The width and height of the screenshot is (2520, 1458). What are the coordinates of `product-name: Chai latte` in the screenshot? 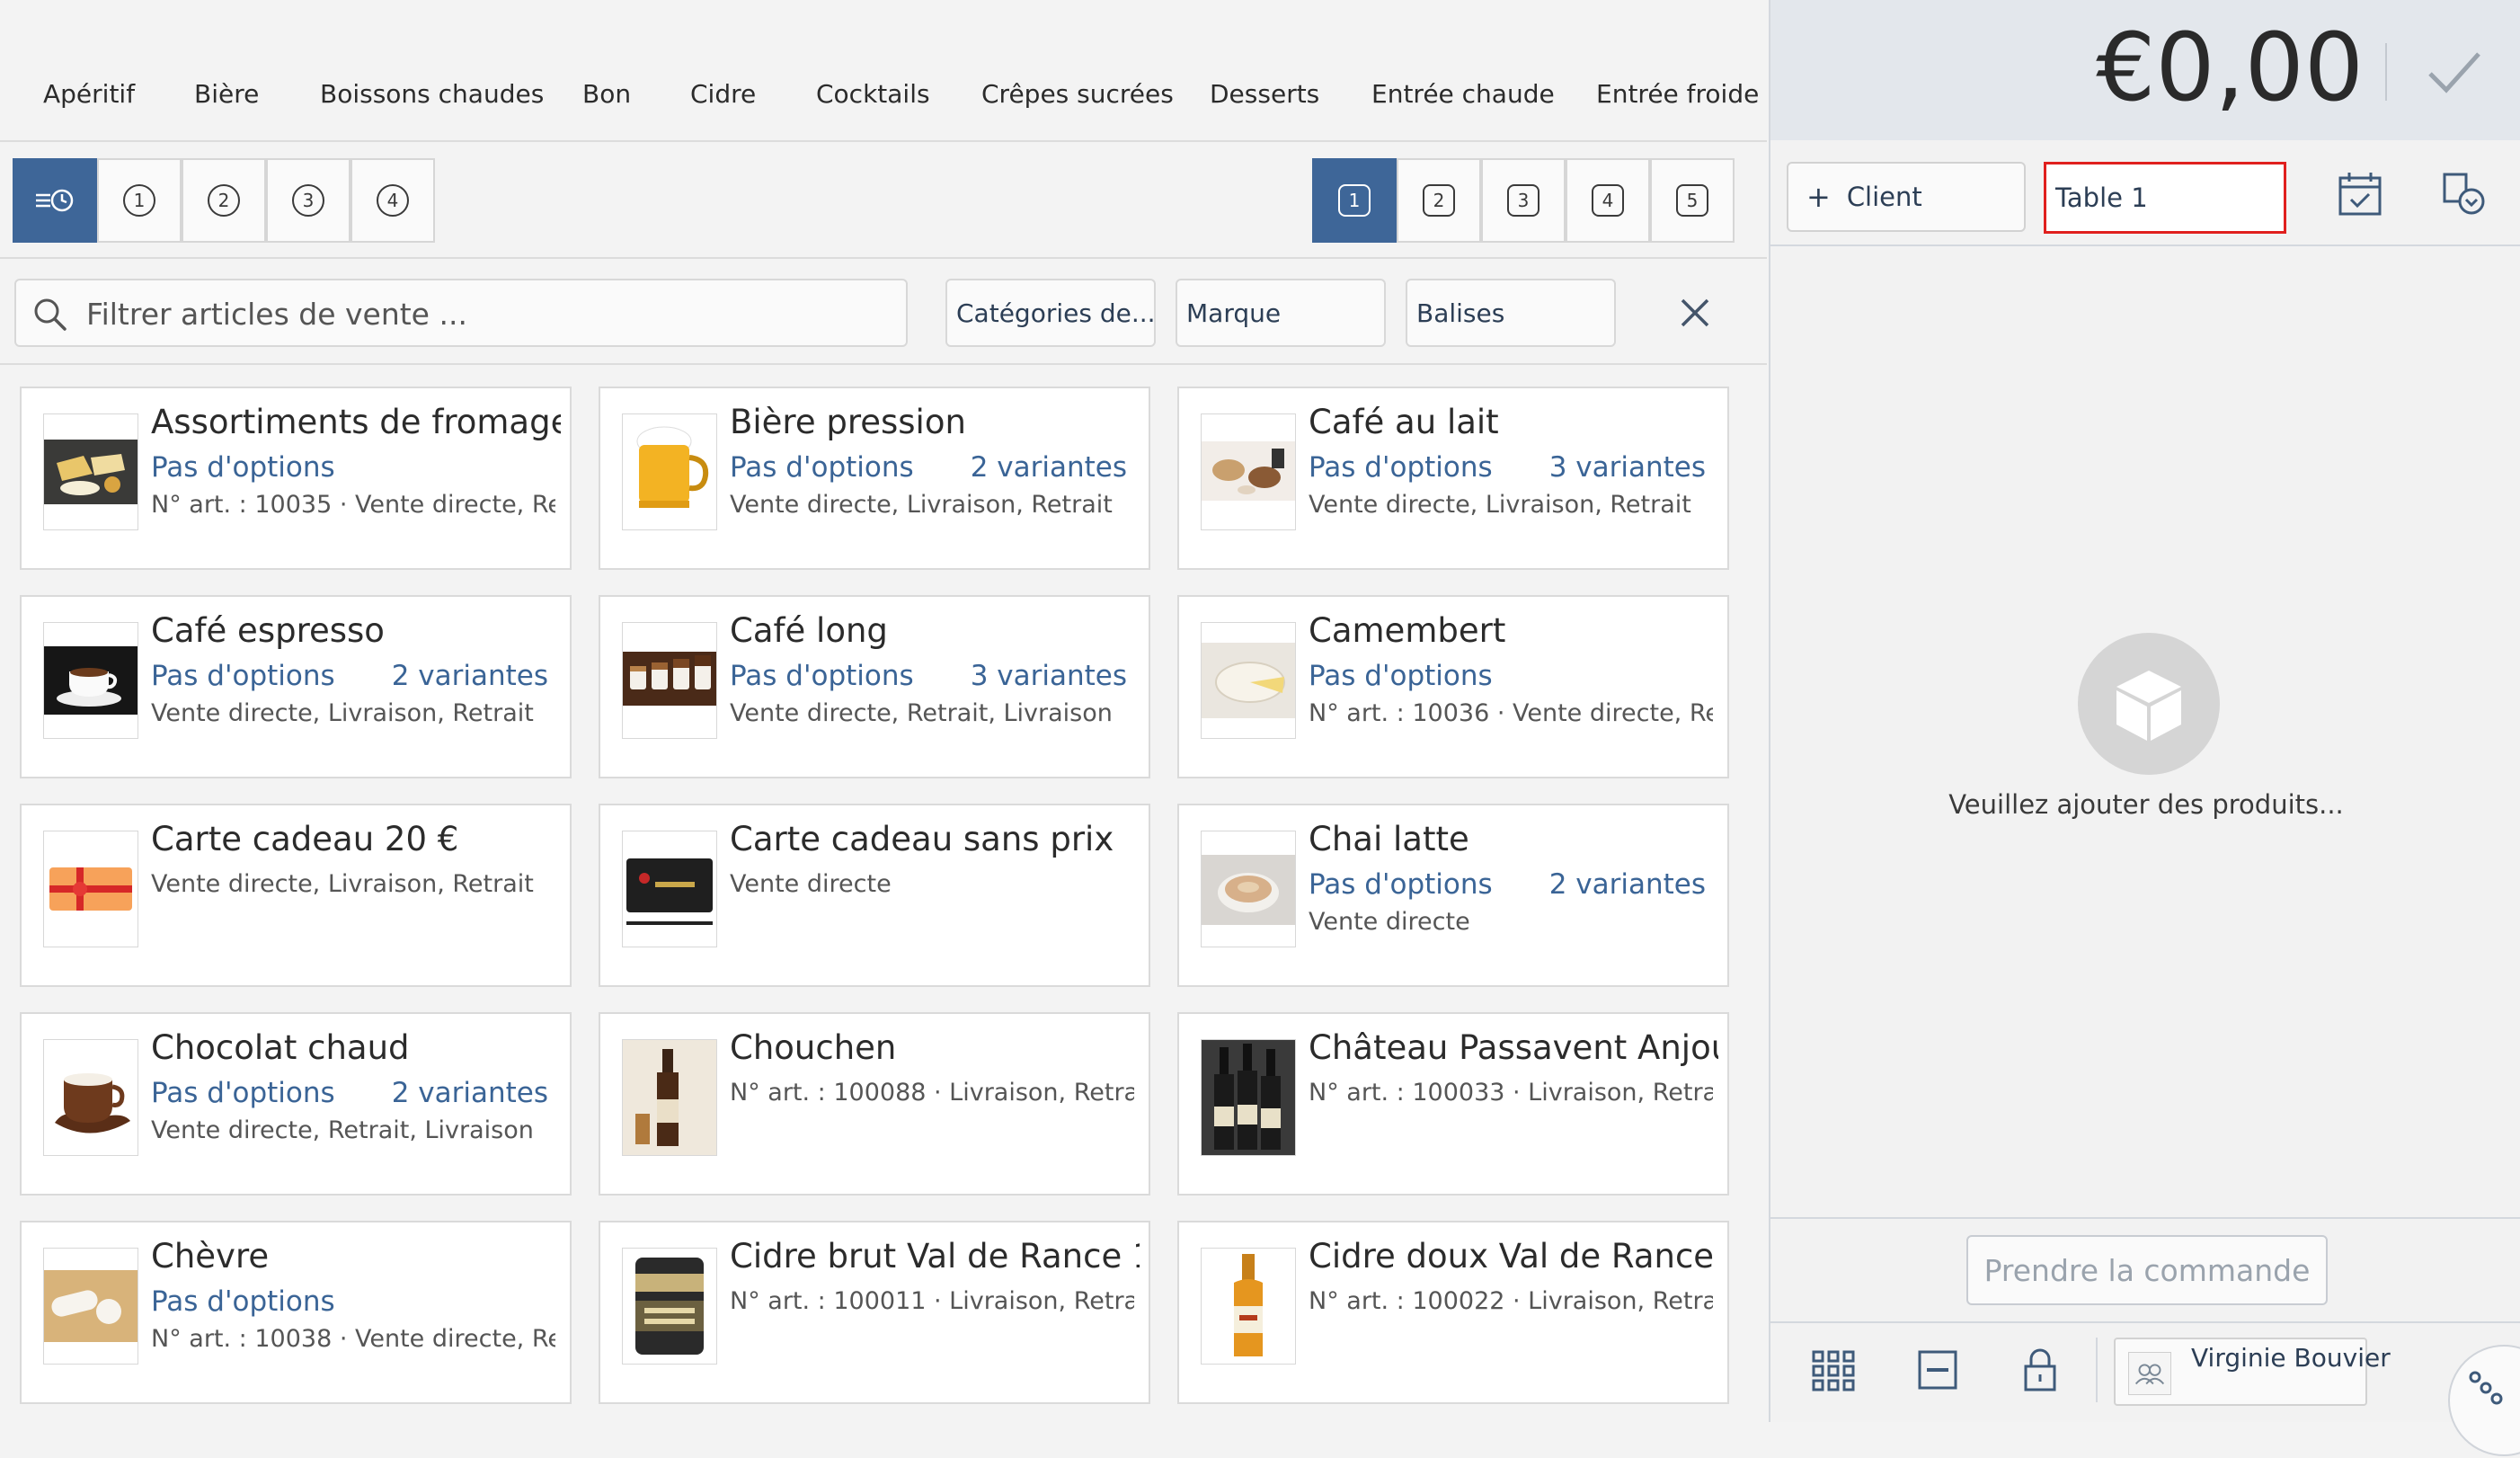 It's located at (1389, 839).